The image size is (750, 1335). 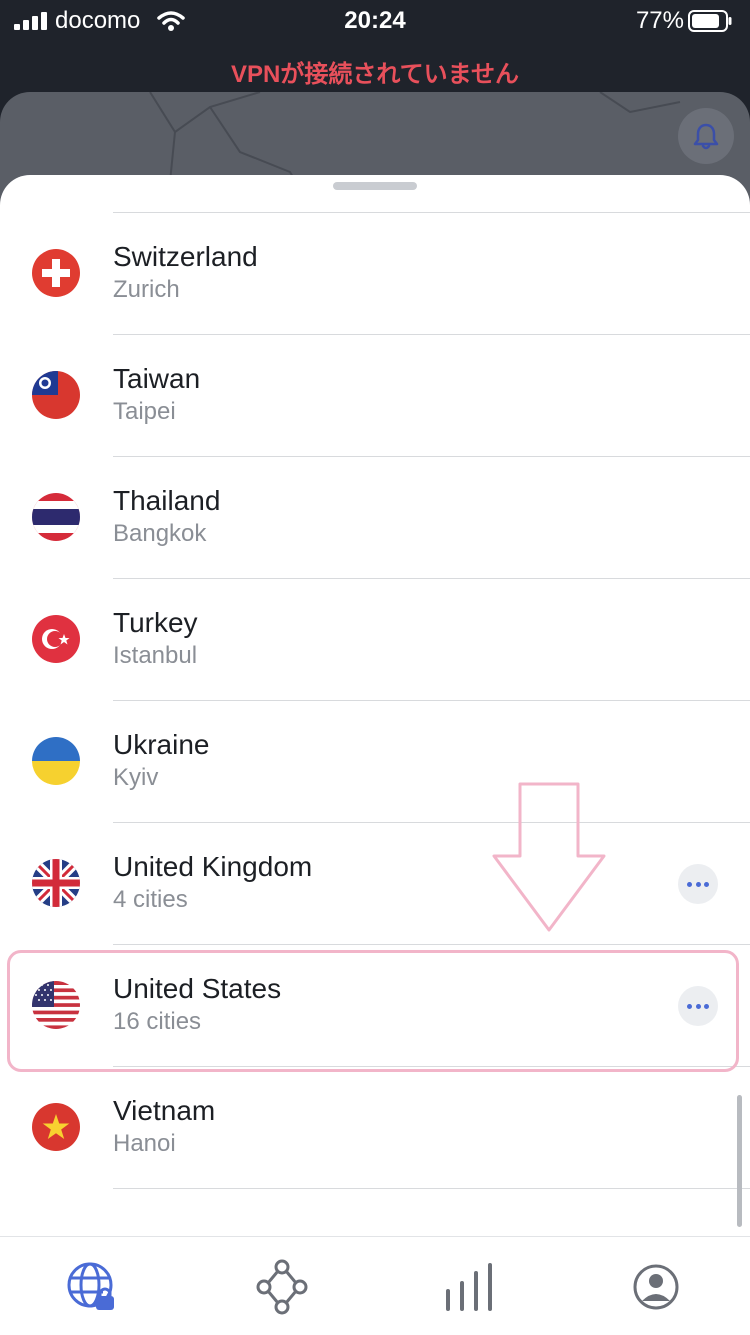 I want to click on taiwan-flag-icon, so click(x=56, y=395).